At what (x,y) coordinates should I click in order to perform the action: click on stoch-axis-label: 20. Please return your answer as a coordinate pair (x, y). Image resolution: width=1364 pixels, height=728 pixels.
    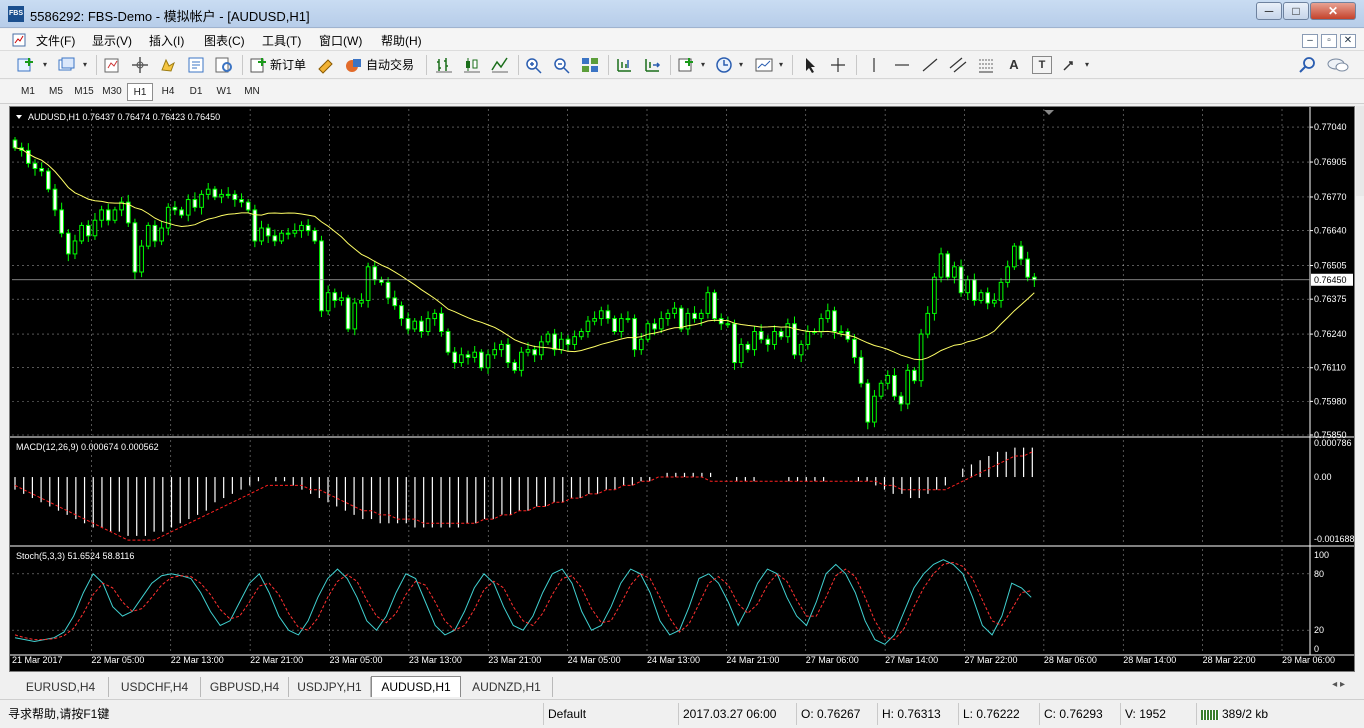
    Looking at the image, I should click on (1319, 630).